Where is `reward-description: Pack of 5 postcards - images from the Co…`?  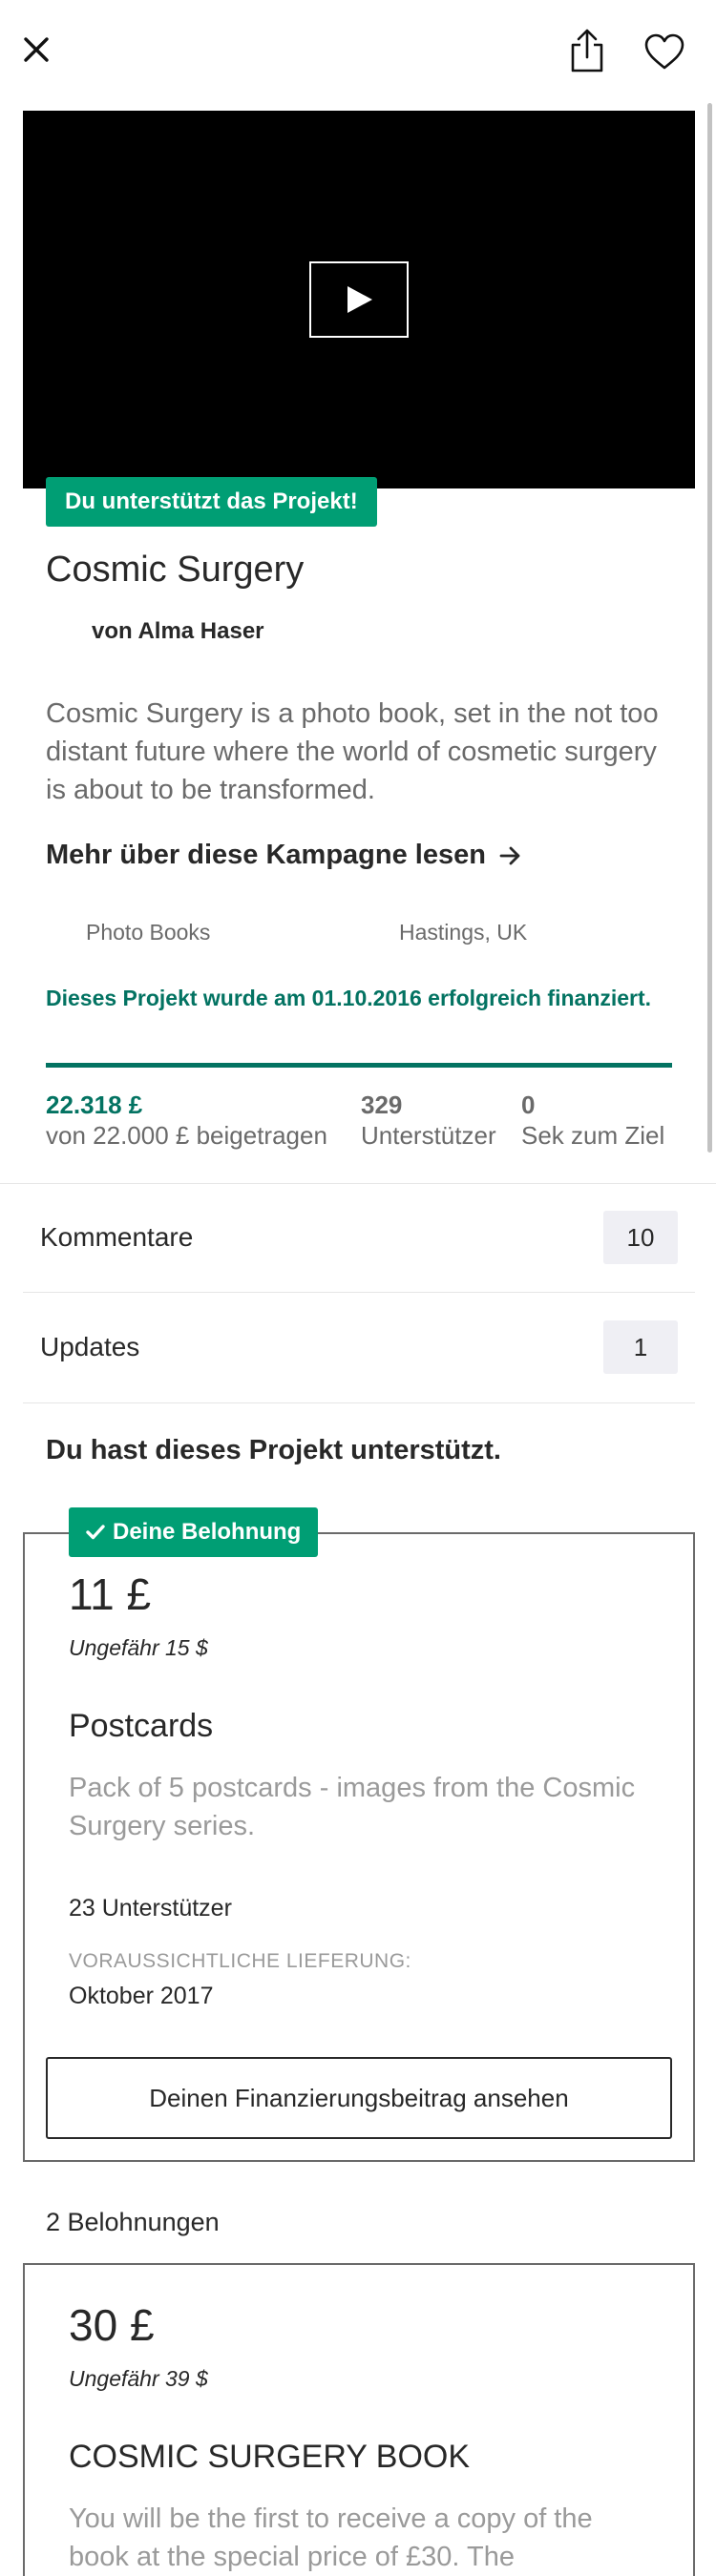 reward-description: Pack of 5 postcards - images from the Co… is located at coordinates (352, 1807).